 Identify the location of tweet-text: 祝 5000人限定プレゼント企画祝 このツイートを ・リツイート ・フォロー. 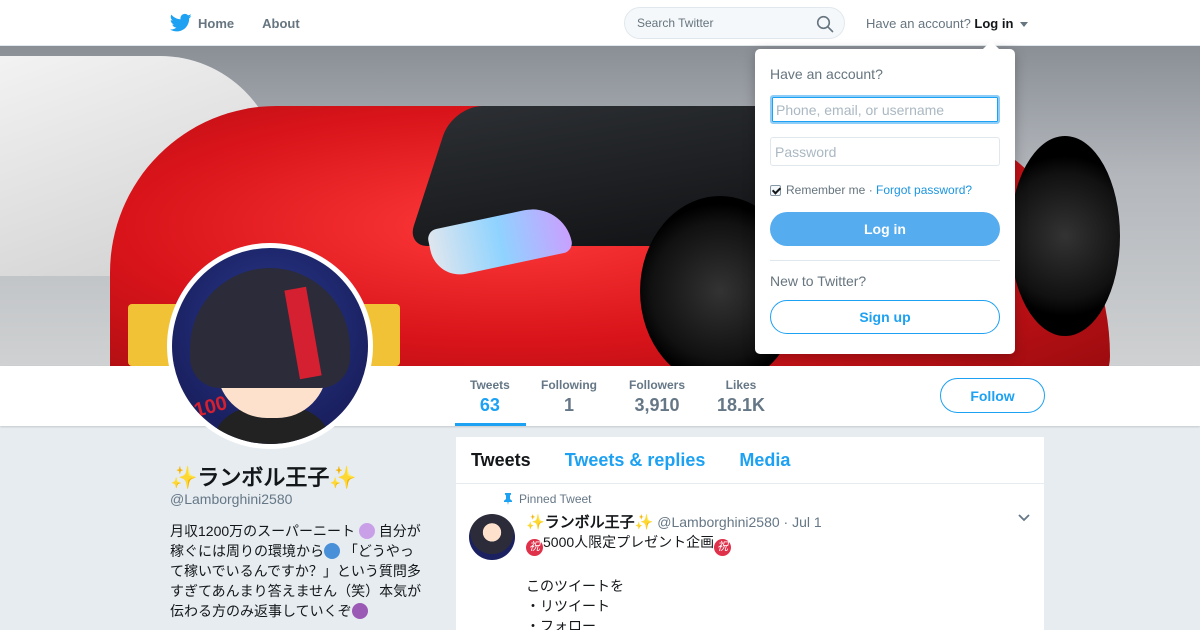
(629, 581).